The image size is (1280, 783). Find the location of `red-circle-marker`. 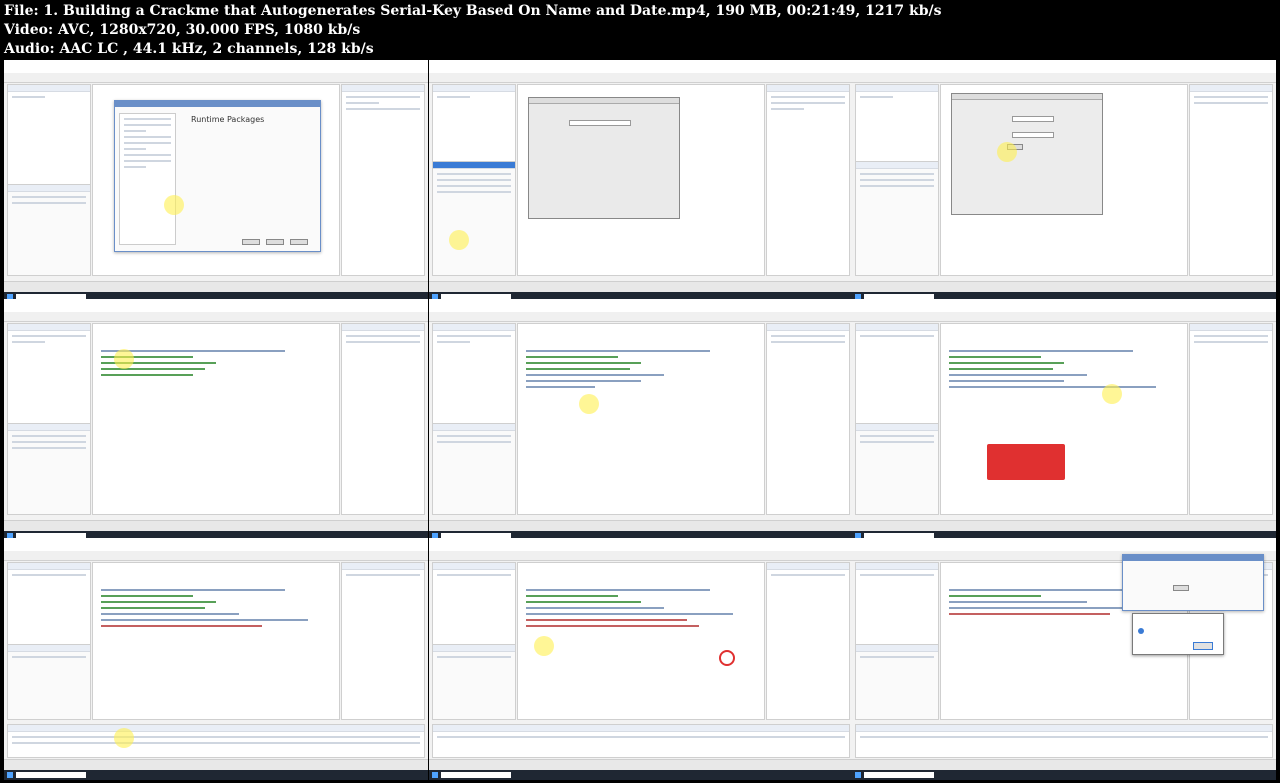

red-circle-marker is located at coordinates (727, 658).